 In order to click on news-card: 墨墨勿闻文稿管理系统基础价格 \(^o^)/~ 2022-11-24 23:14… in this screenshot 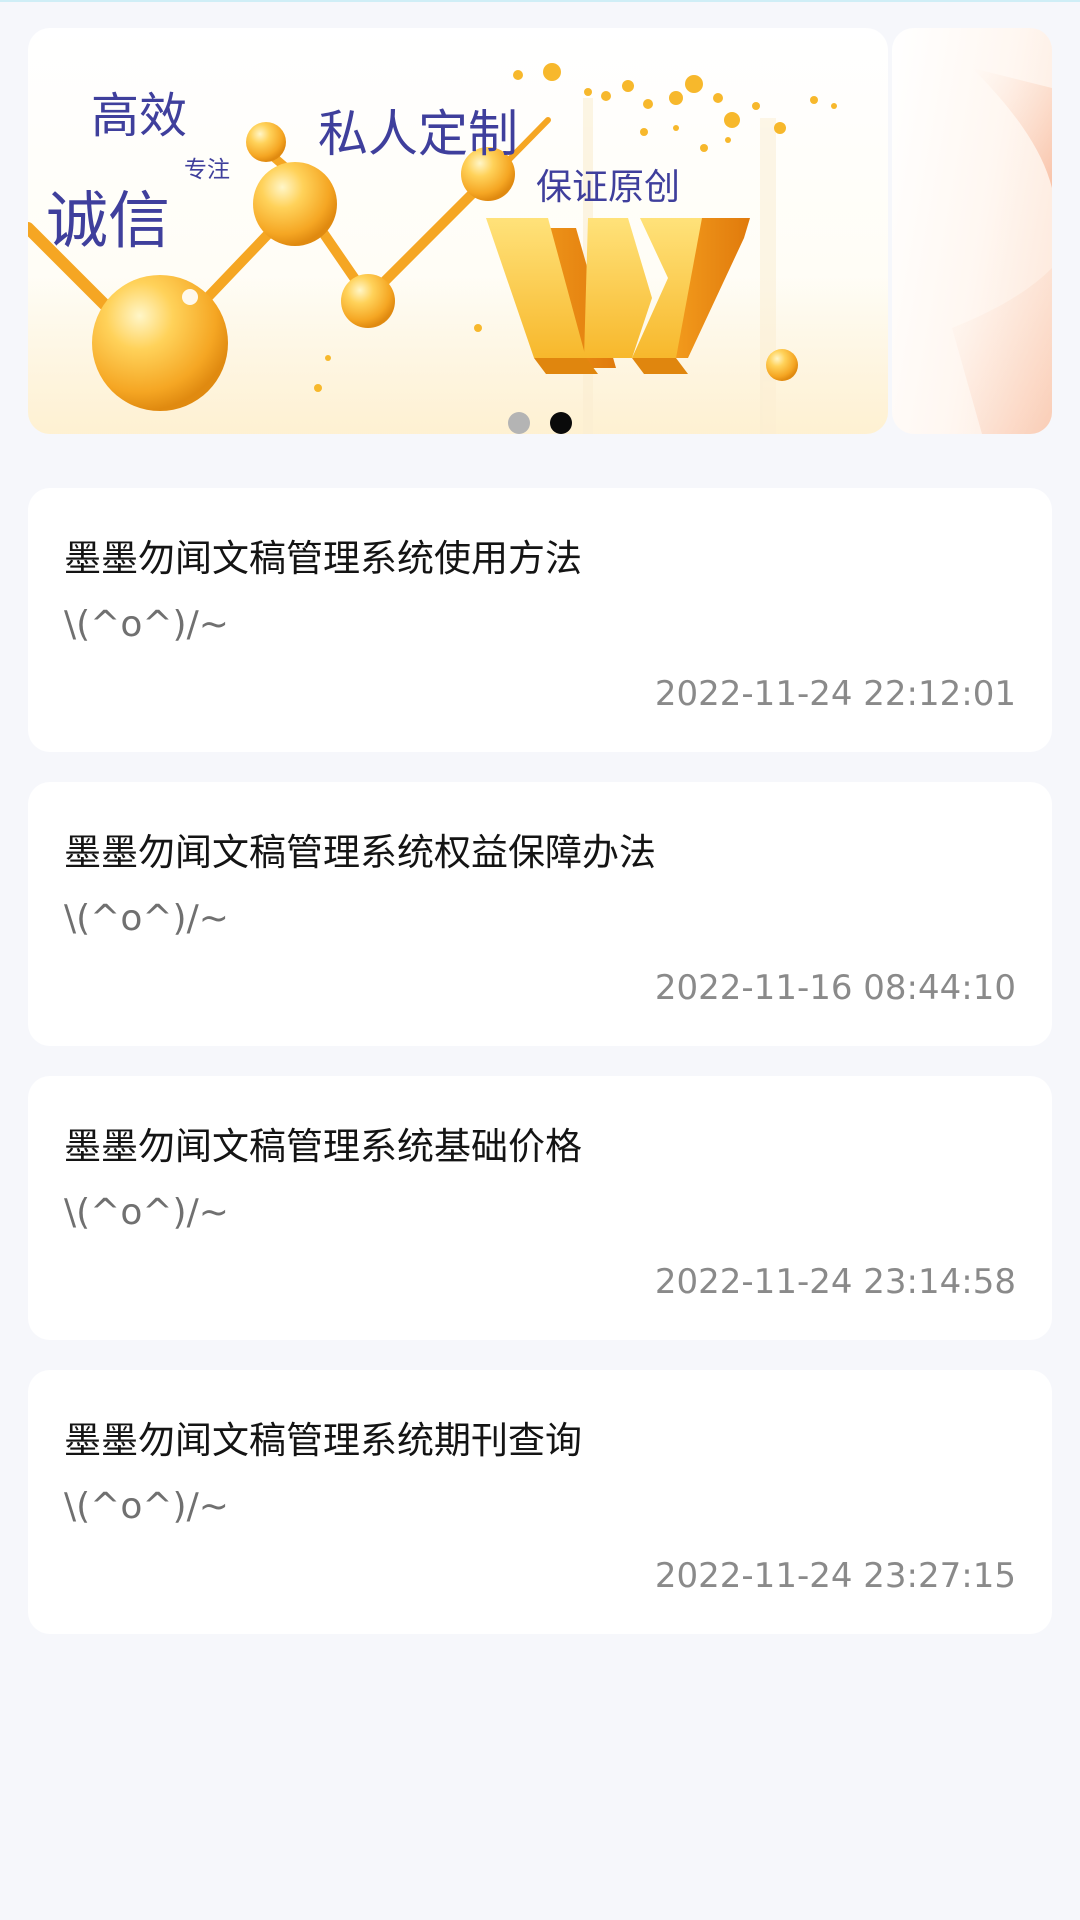, I will do `click(540, 1208)`.